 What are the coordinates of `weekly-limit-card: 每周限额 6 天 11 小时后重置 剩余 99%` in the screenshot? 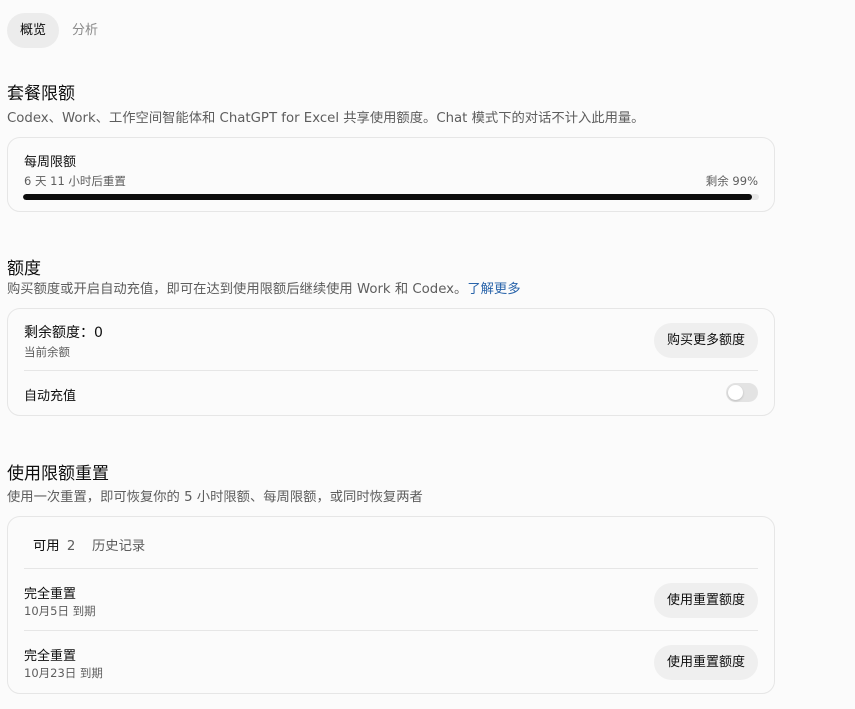 It's located at (391, 174).